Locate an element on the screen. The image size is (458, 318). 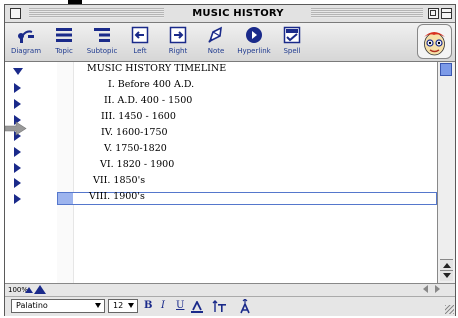
left-arrow-icon is located at coordinates (140, 35).